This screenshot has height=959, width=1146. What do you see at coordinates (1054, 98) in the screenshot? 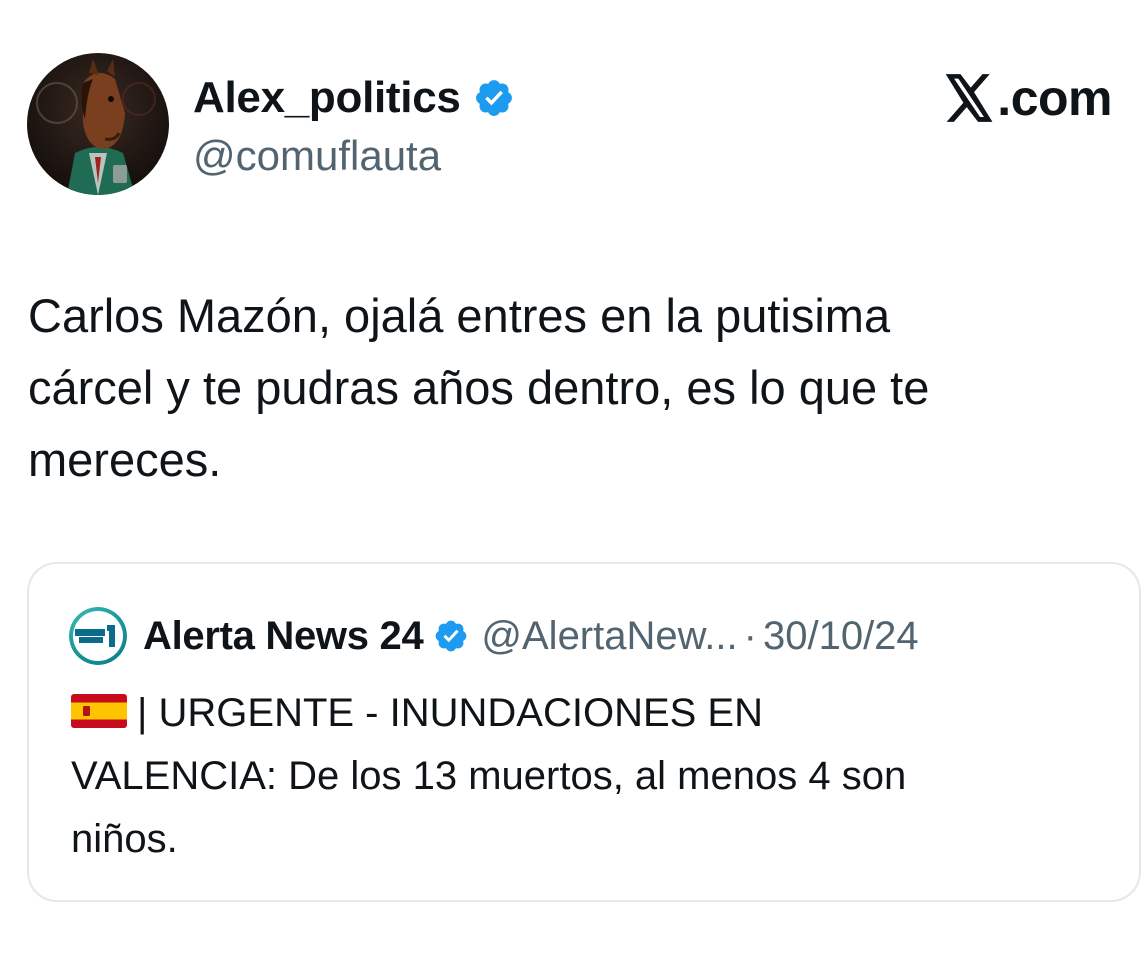
I see `brand-text: .com` at bounding box center [1054, 98].